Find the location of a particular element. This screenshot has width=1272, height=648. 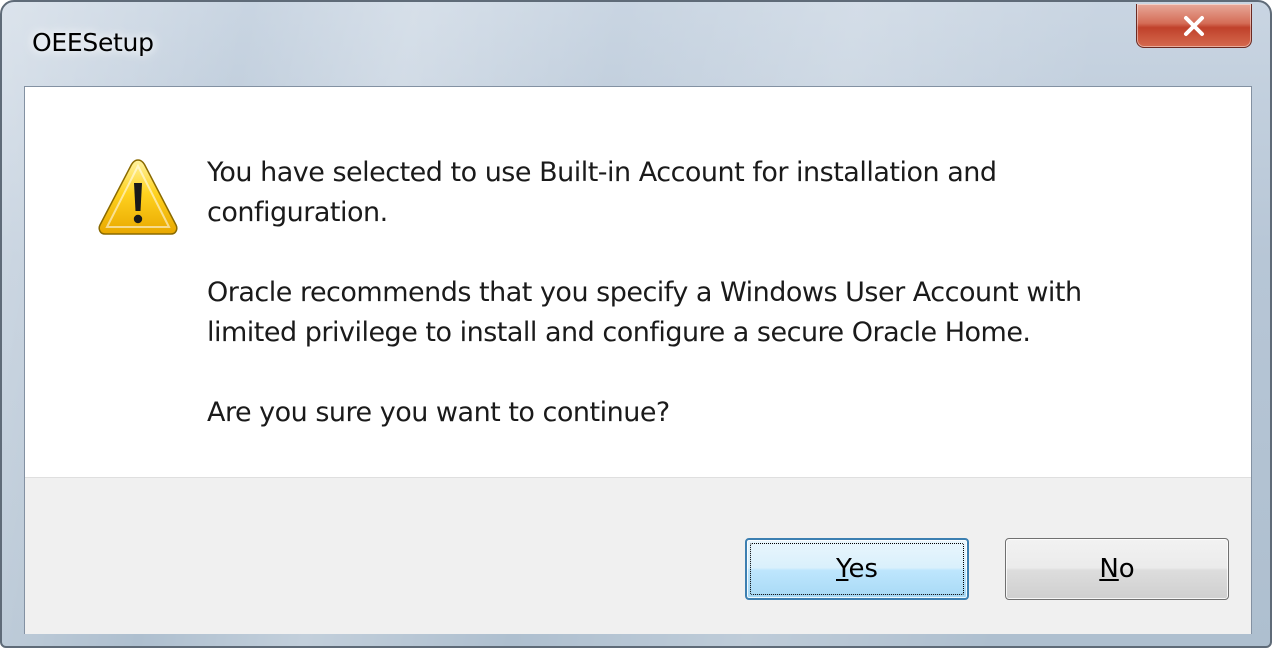

yes-button: Yes is located at coordinates (857, 569).